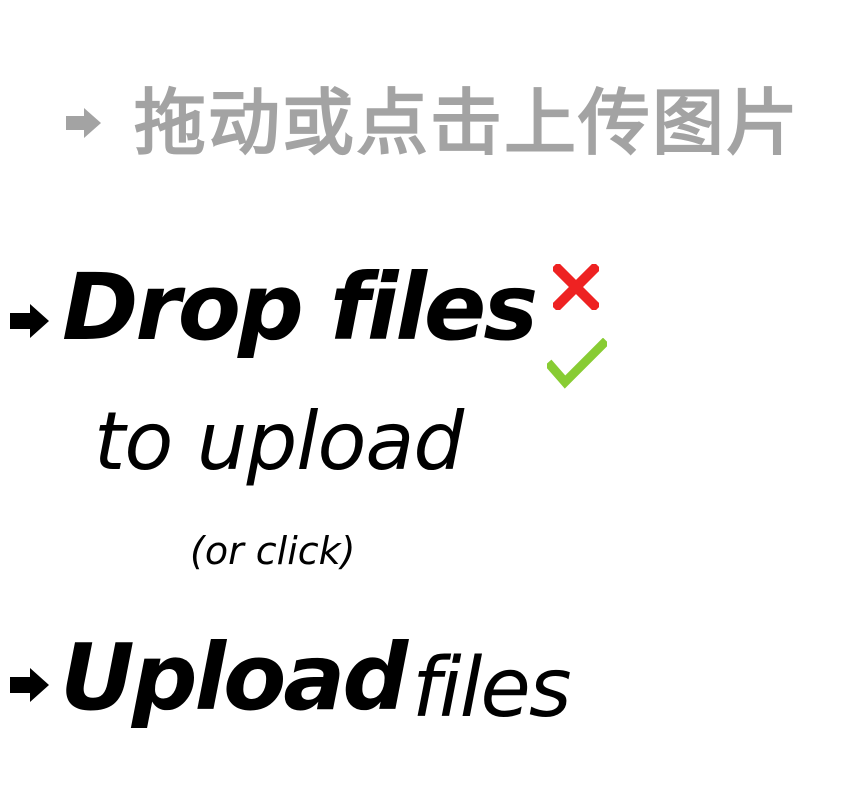  I want to click on upload-prompt-cn-text: 拖动或点击上传图片, so click(467, 123).